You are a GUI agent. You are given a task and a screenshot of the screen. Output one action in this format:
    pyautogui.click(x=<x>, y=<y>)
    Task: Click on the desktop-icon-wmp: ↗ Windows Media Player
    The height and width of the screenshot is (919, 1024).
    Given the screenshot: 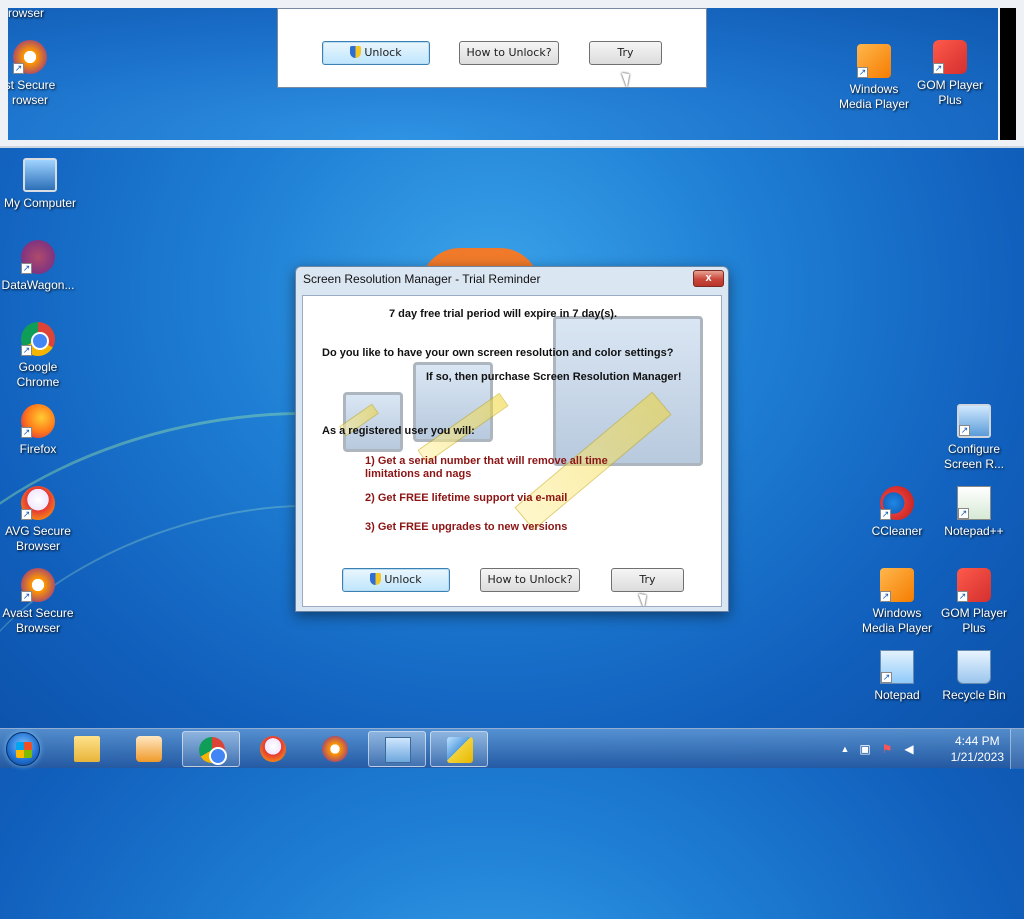 What is the action you would take?
    pyautogui.click(x=897, y=602)
    